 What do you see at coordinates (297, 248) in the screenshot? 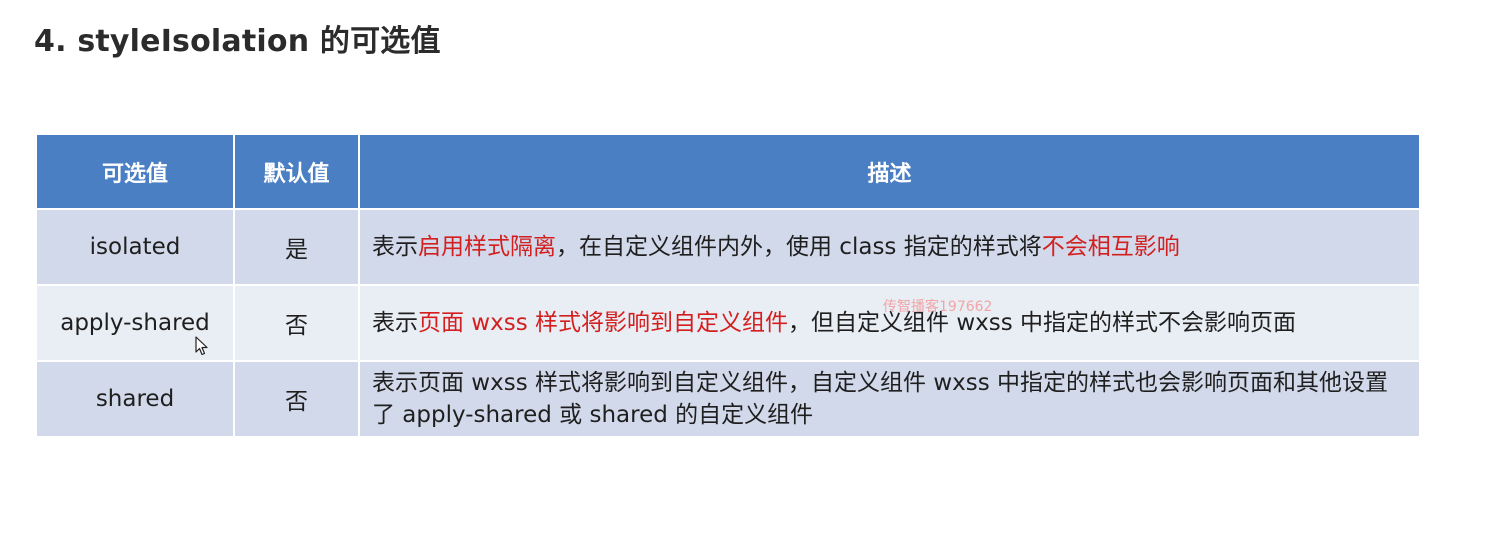
I see `default-value-cell: 是` at bounding box center [297, 248].